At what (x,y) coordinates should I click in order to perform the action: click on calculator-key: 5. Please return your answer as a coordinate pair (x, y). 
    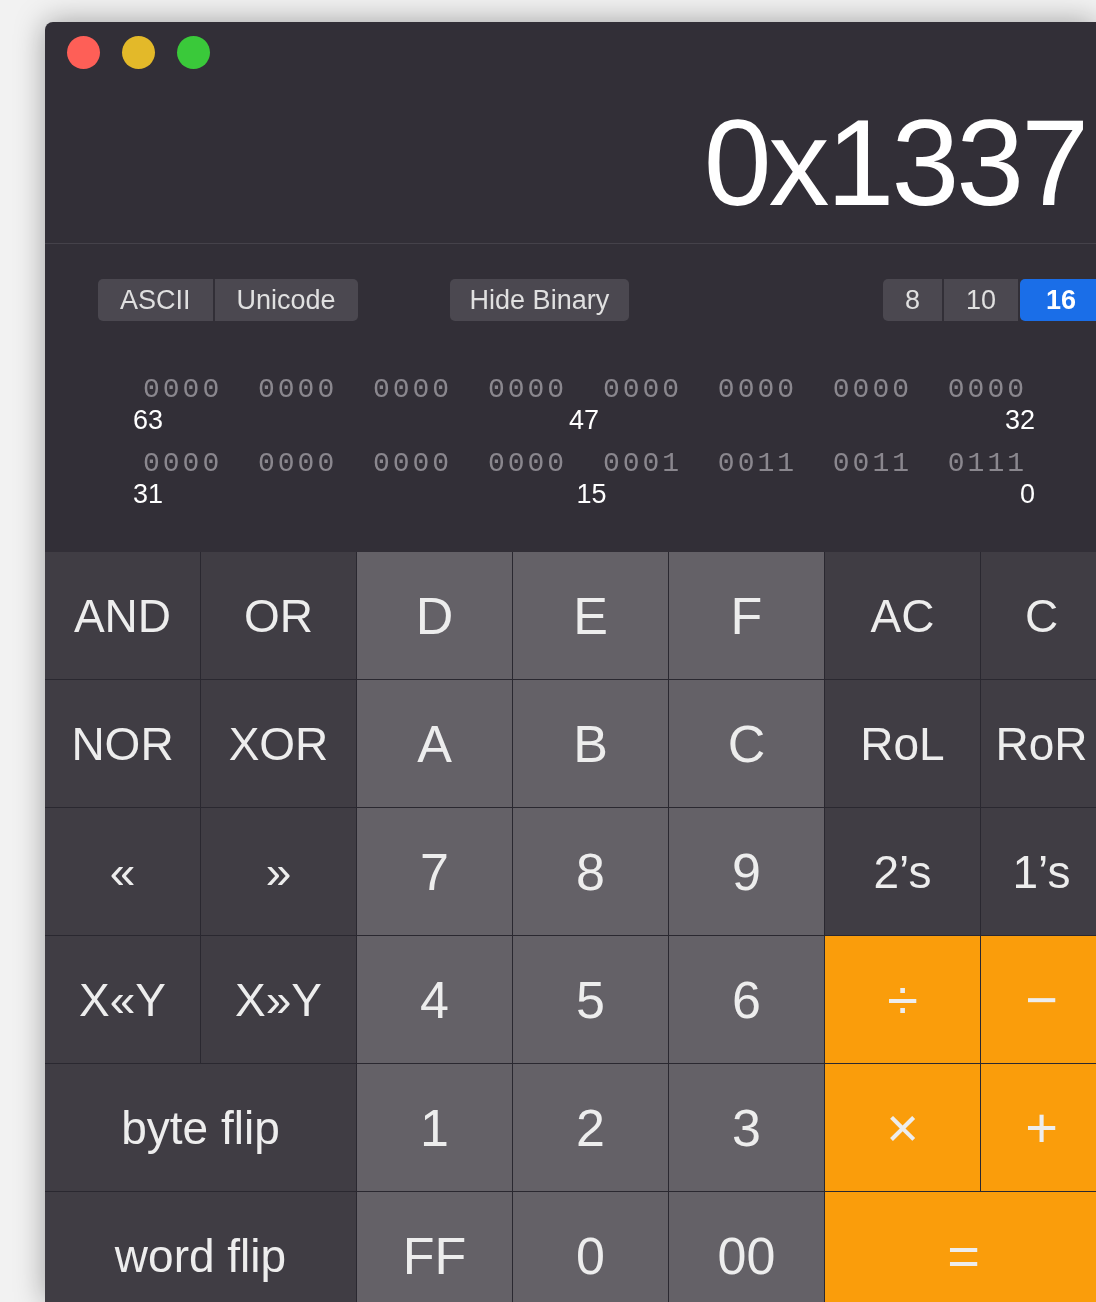
    Looking at the image, I should click on (590, 999).